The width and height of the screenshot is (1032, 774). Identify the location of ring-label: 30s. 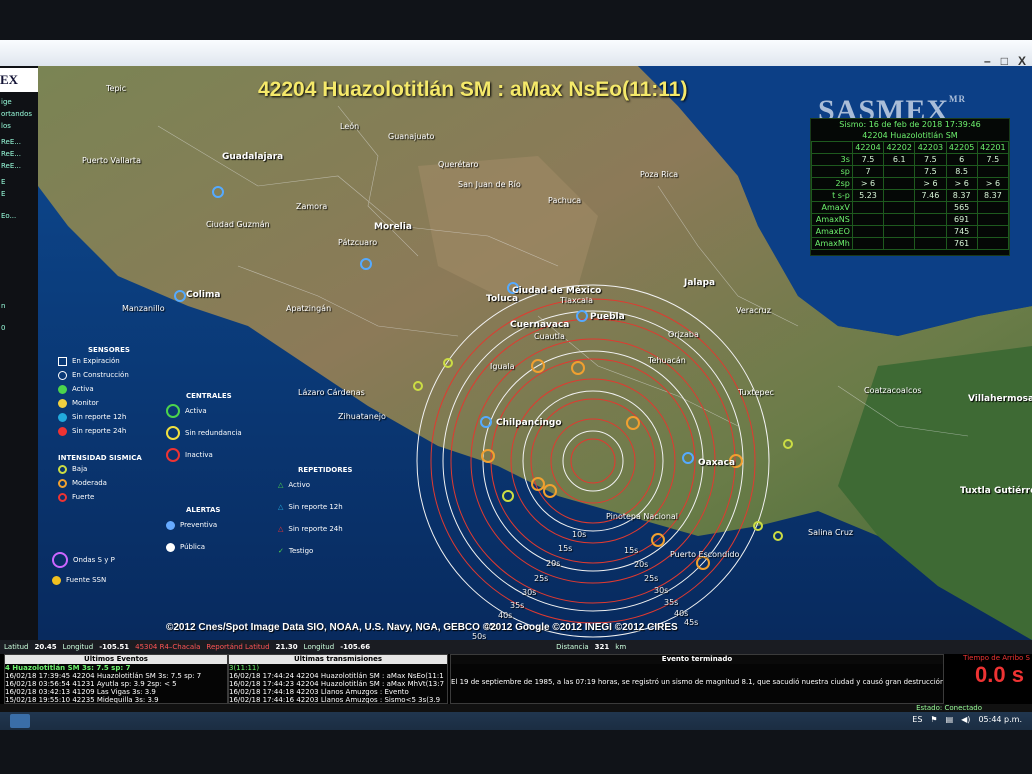
(529, 592).